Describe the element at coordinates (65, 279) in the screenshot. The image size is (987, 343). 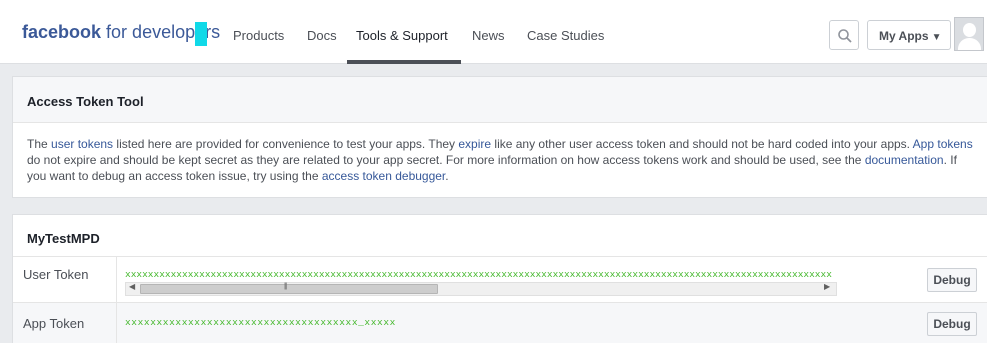
I see `user-token-label: User Token` at that location.